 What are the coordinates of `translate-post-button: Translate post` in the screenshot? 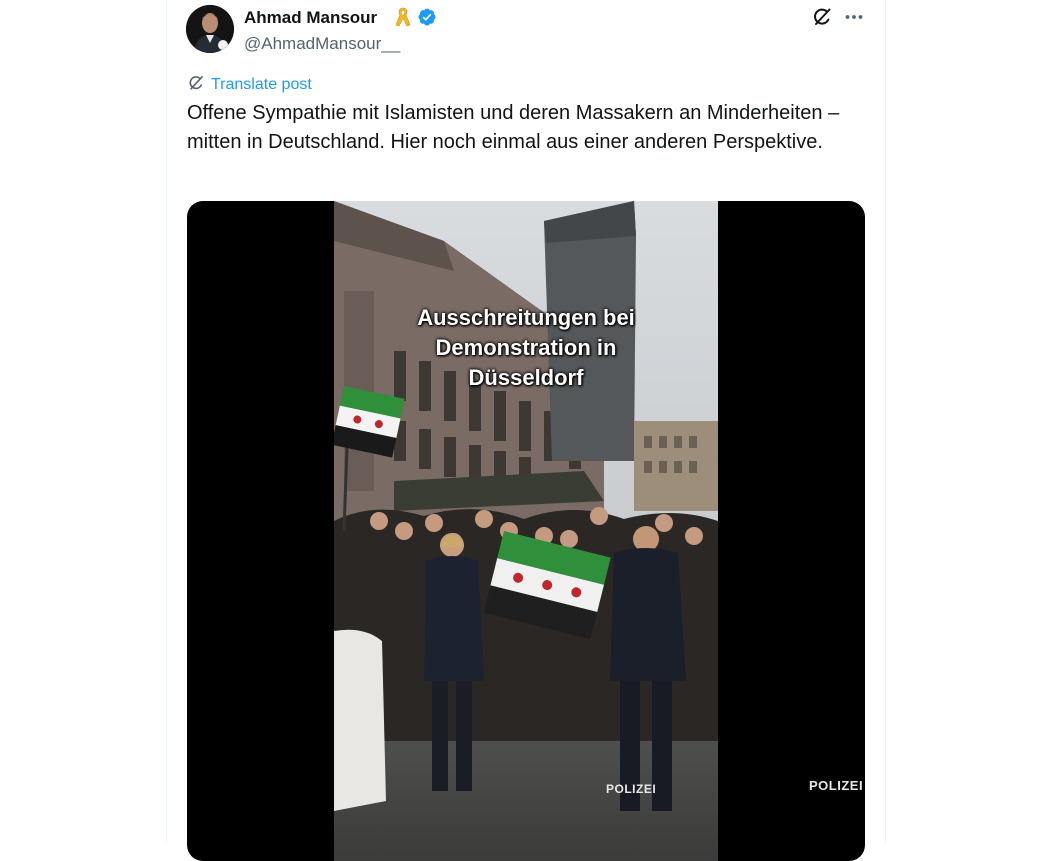 It's located at (249, 85).